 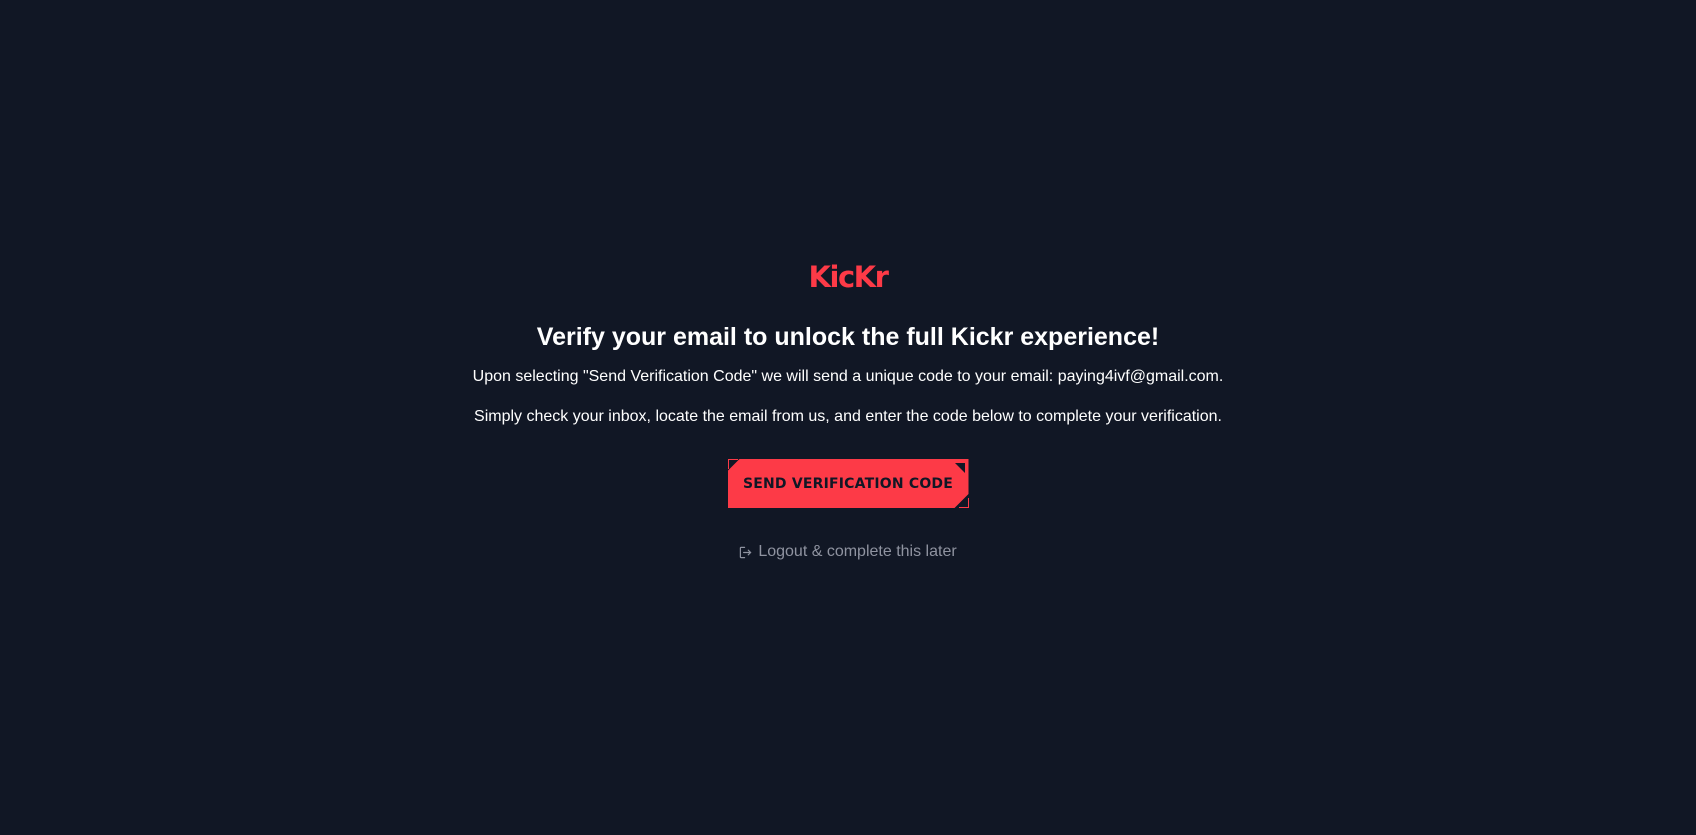 I want to click on kickr-logo: KicKr, so click(x=848, y=277).